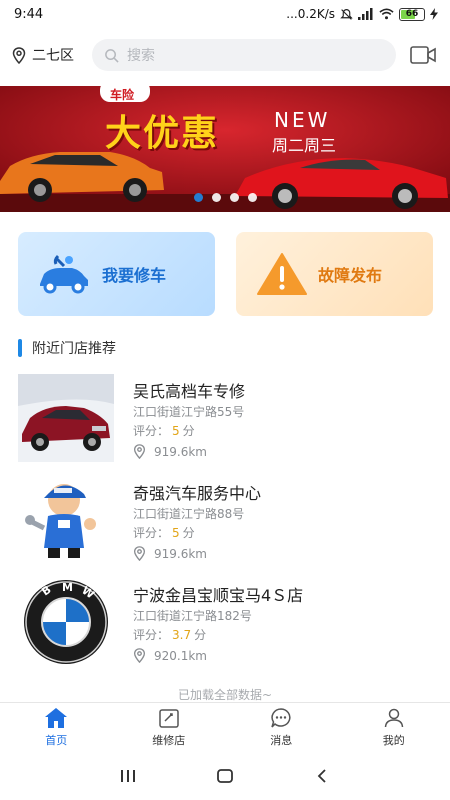 The height and width of the screenshot is (800, 450). Describe the element at coordinates (310, 14) in the screenshot. I see `network-speed: ...0.2K/s` at that location.